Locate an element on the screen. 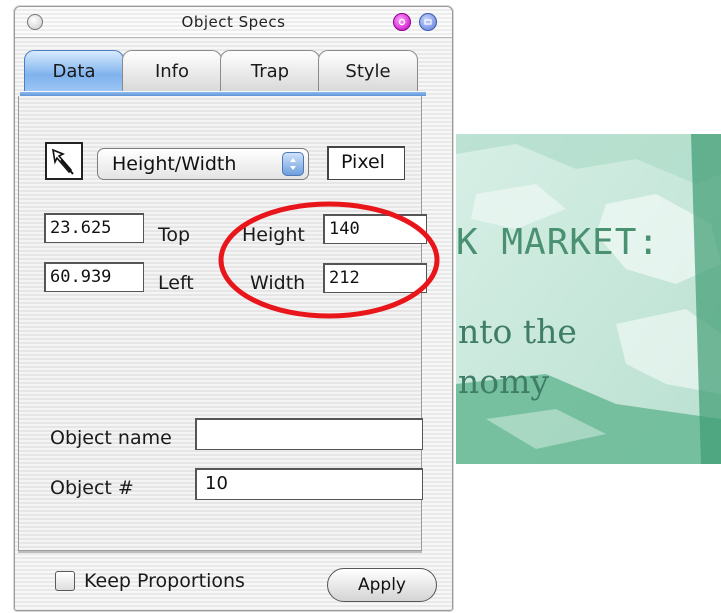  collapse-icon is located at coordinates (402, 22).